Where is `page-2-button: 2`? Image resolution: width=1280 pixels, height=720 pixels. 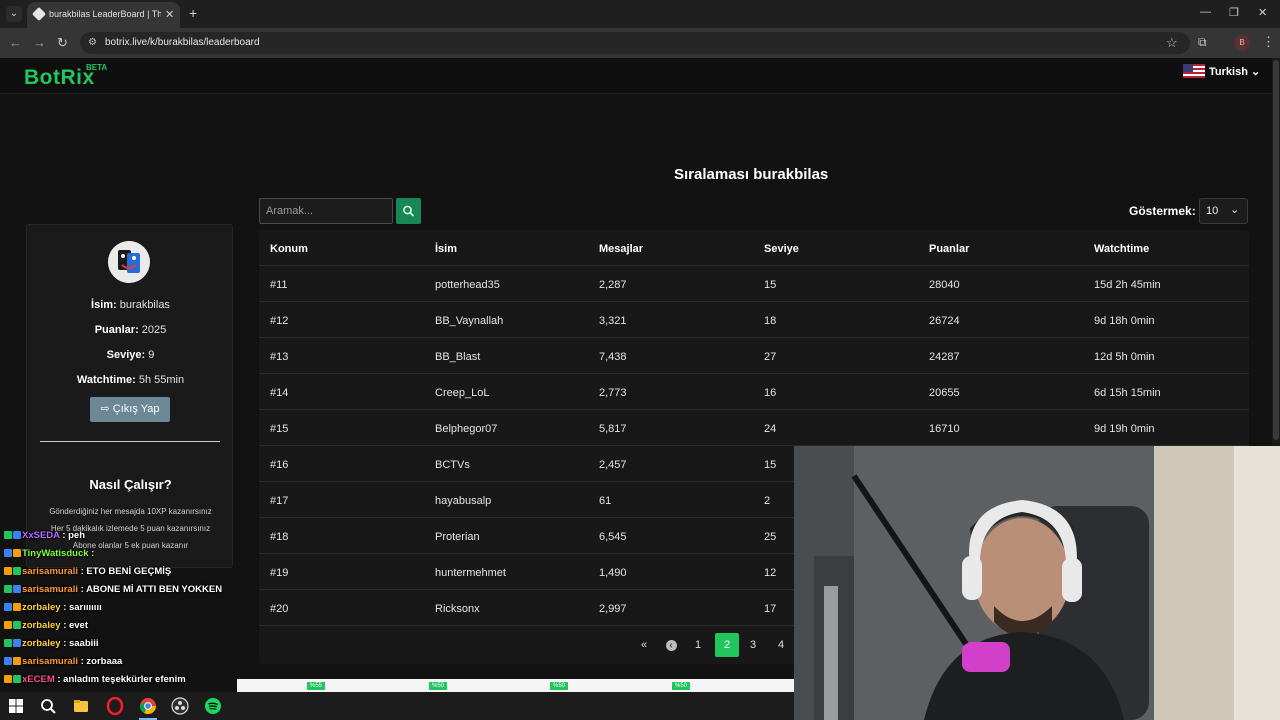 page-2-button: 2 is located at coordinates (727, 645).